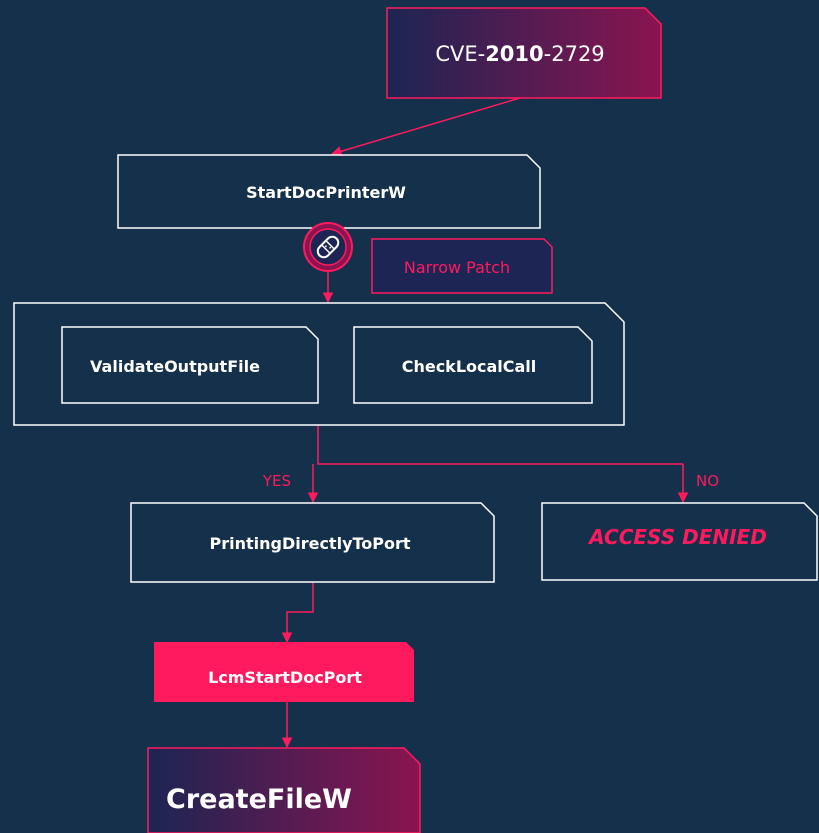  I want to click on narrow-patch-callout: Narrow Patch, so click(462, 266).